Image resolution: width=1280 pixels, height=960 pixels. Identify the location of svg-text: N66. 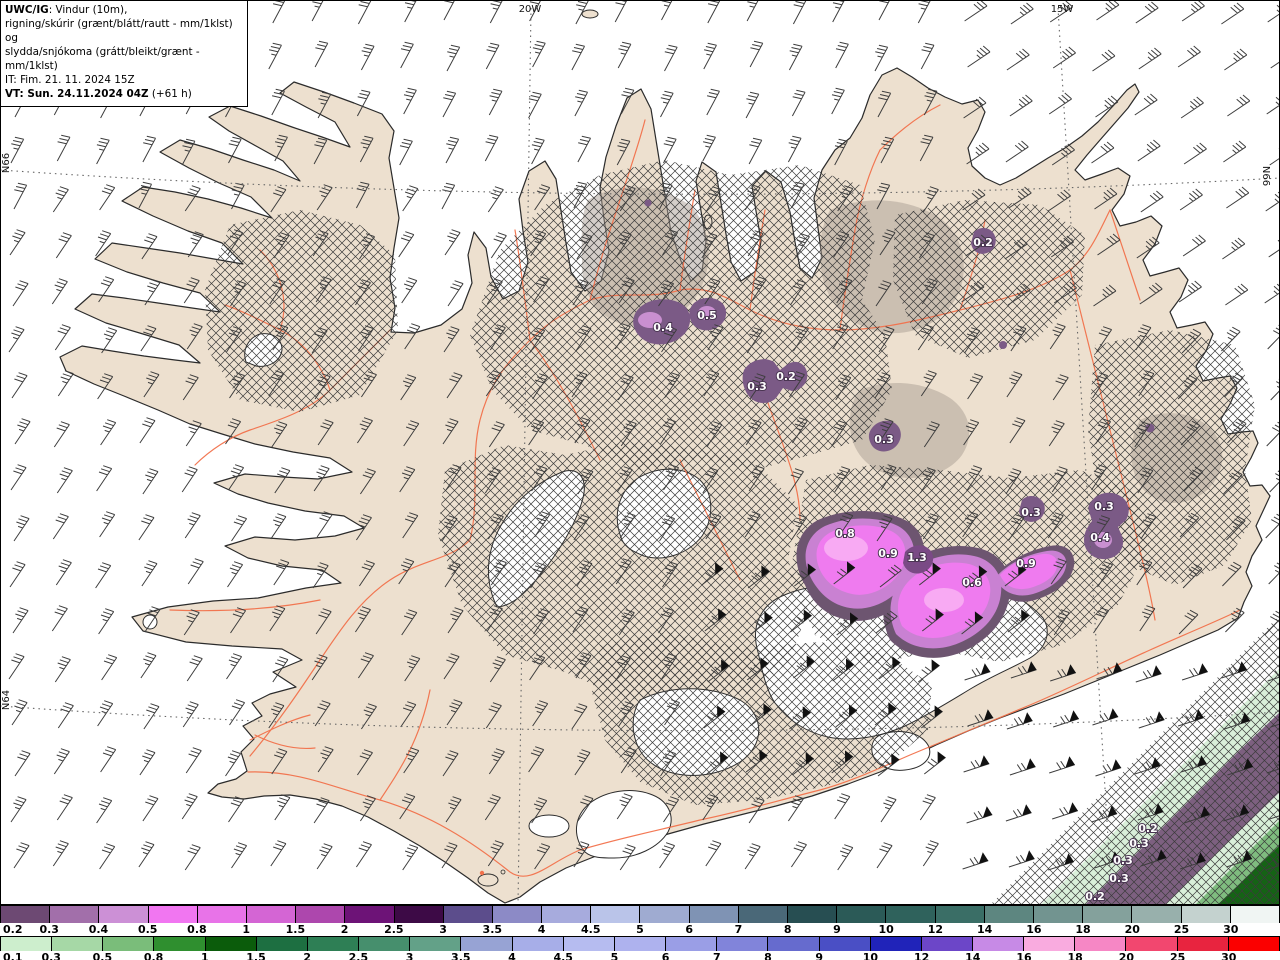
(1265, 176).